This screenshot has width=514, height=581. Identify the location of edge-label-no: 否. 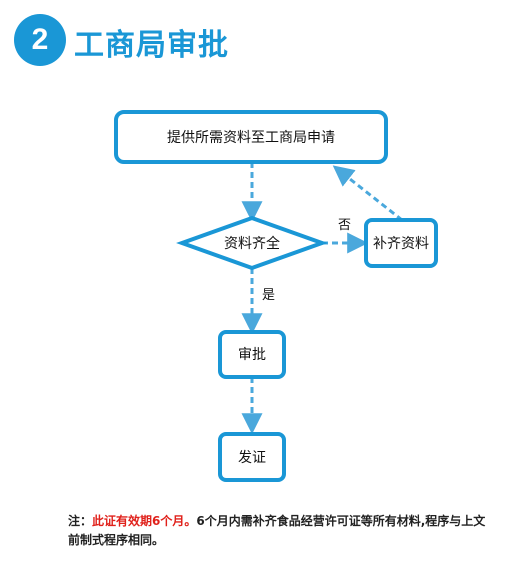
(344, 225).